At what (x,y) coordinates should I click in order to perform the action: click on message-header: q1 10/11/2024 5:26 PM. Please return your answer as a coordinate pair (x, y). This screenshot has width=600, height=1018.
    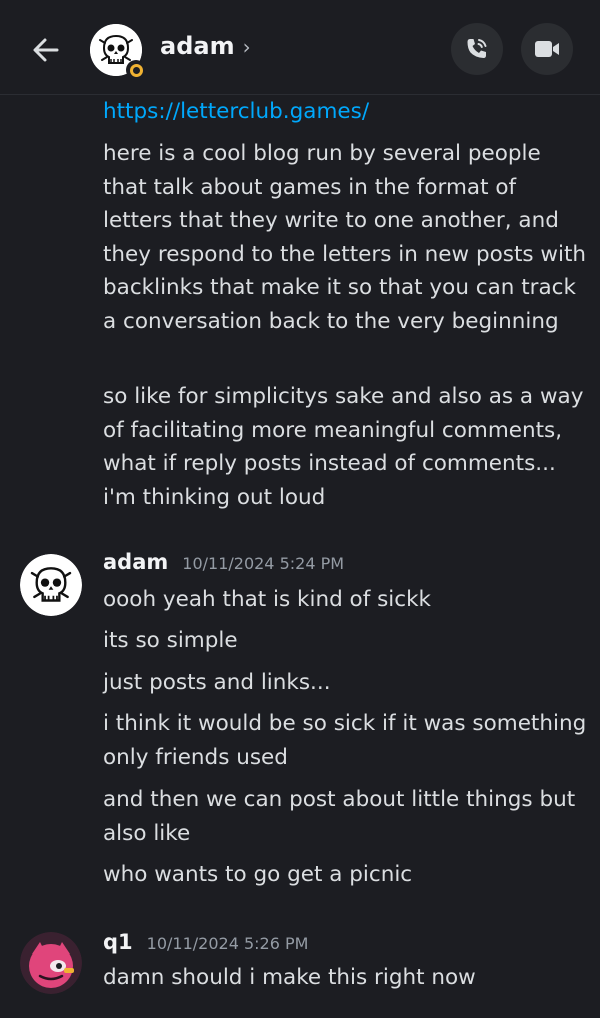
    Looking at the image, I should click on (205, 942).